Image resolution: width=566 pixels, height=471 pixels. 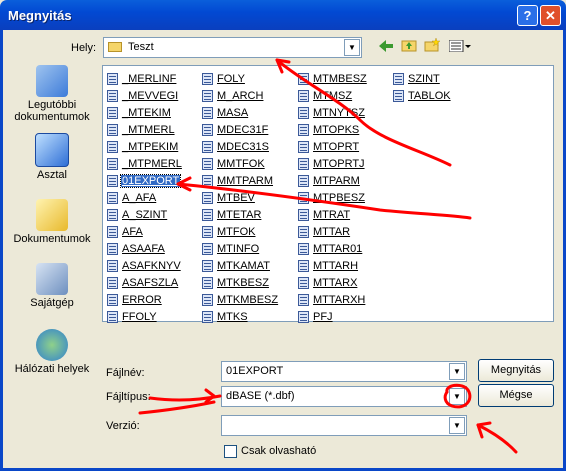 What do you see at coordinates (240, 96) in the screenshot?
I see `file-name: M_ARCH` at bounding box center [240, 96].